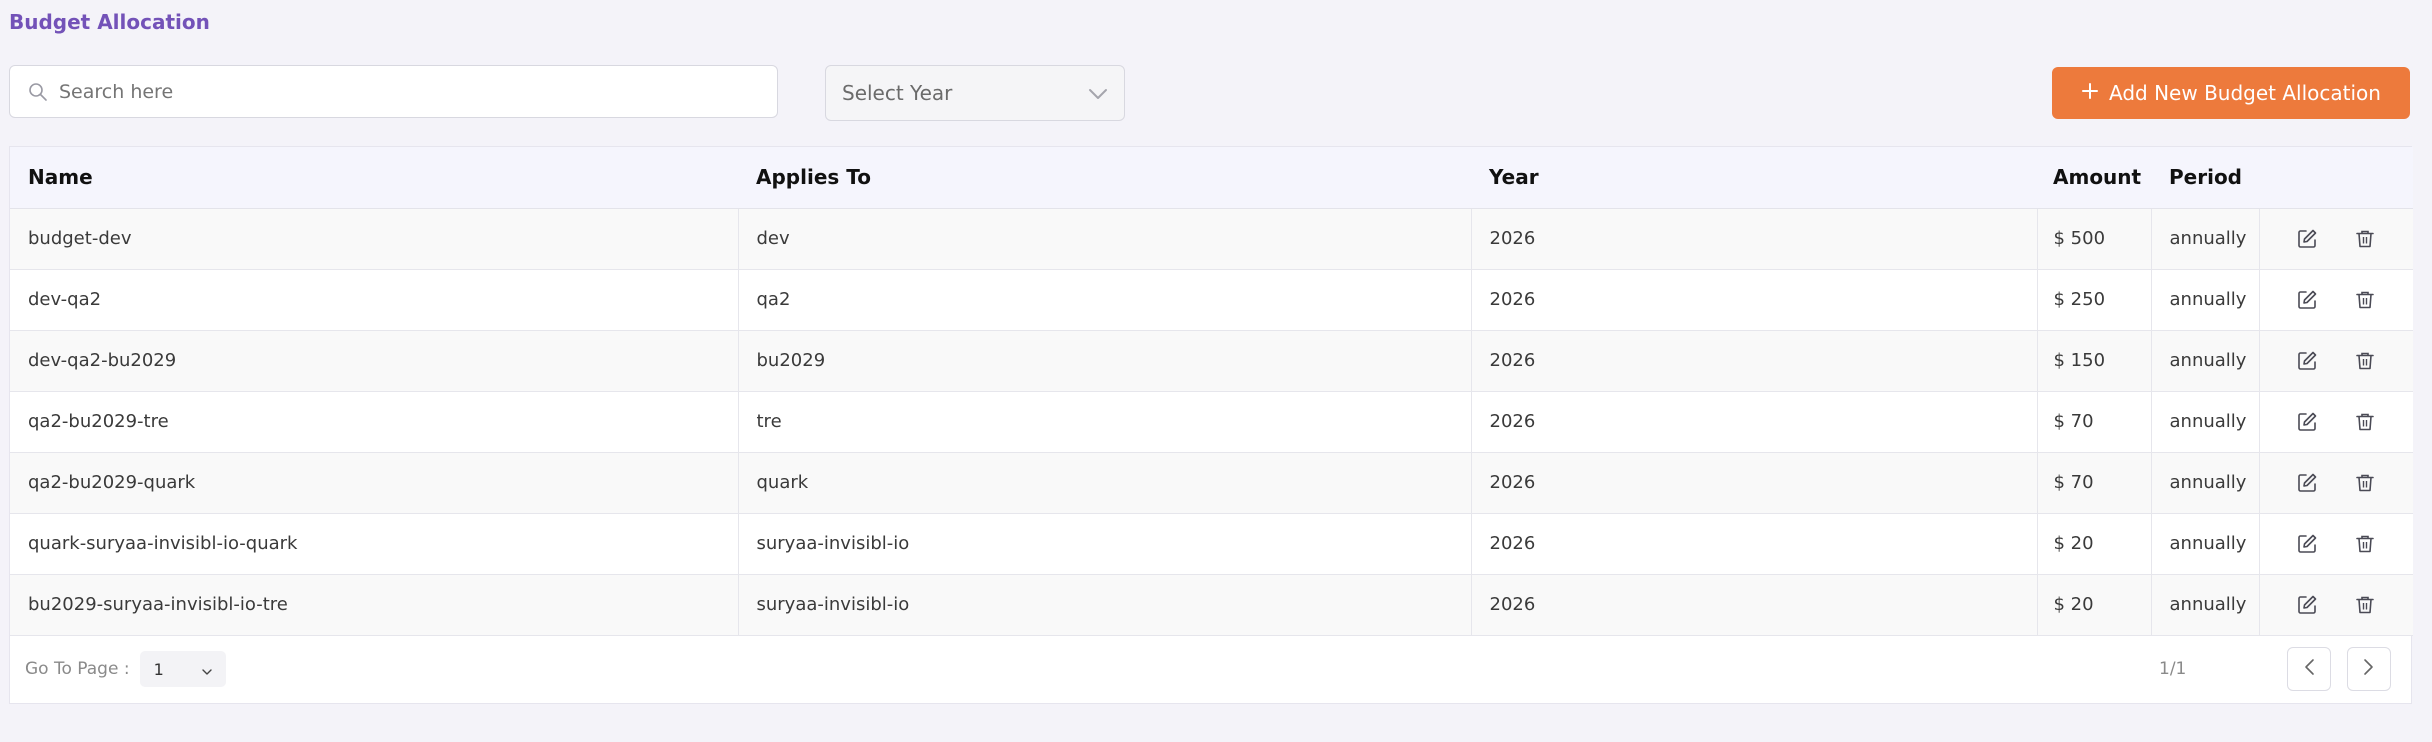 The image size is (2432, 742). I want to click on cell-name: dev-qa2, so click(374, 300).